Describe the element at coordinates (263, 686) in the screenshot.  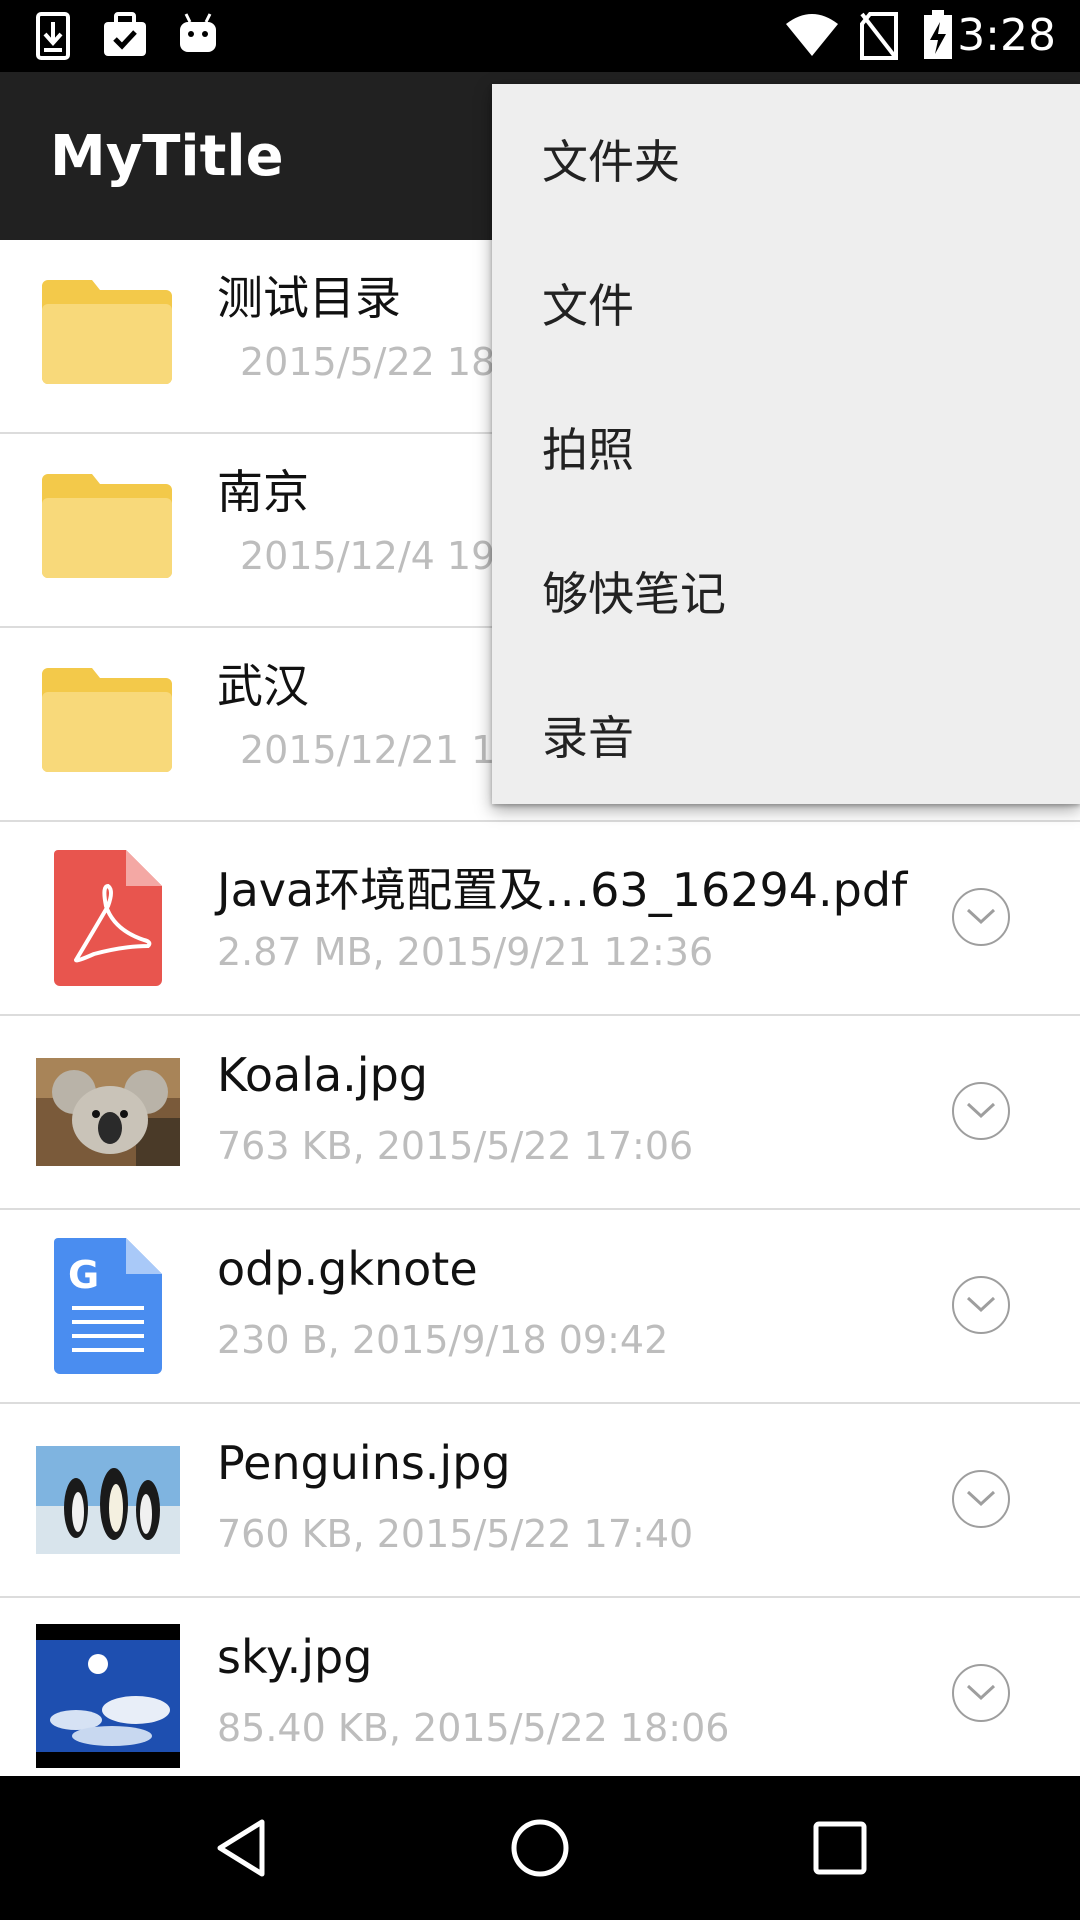
I see `item-name: 武汉` at that location.